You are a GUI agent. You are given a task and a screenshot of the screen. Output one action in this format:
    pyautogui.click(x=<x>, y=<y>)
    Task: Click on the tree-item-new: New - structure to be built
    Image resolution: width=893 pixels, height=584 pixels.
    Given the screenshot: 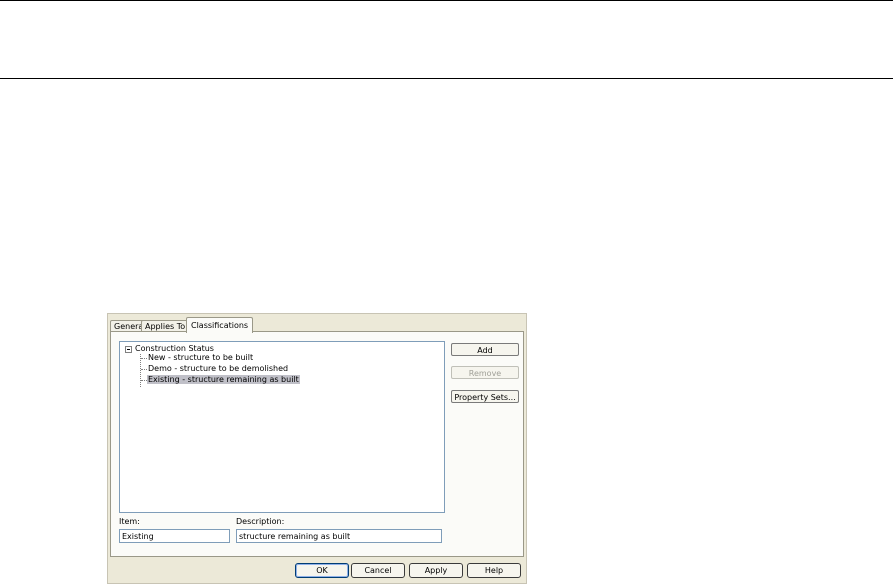 What is the action you would take?
    pyautogui.click(x=200, y=357)
    